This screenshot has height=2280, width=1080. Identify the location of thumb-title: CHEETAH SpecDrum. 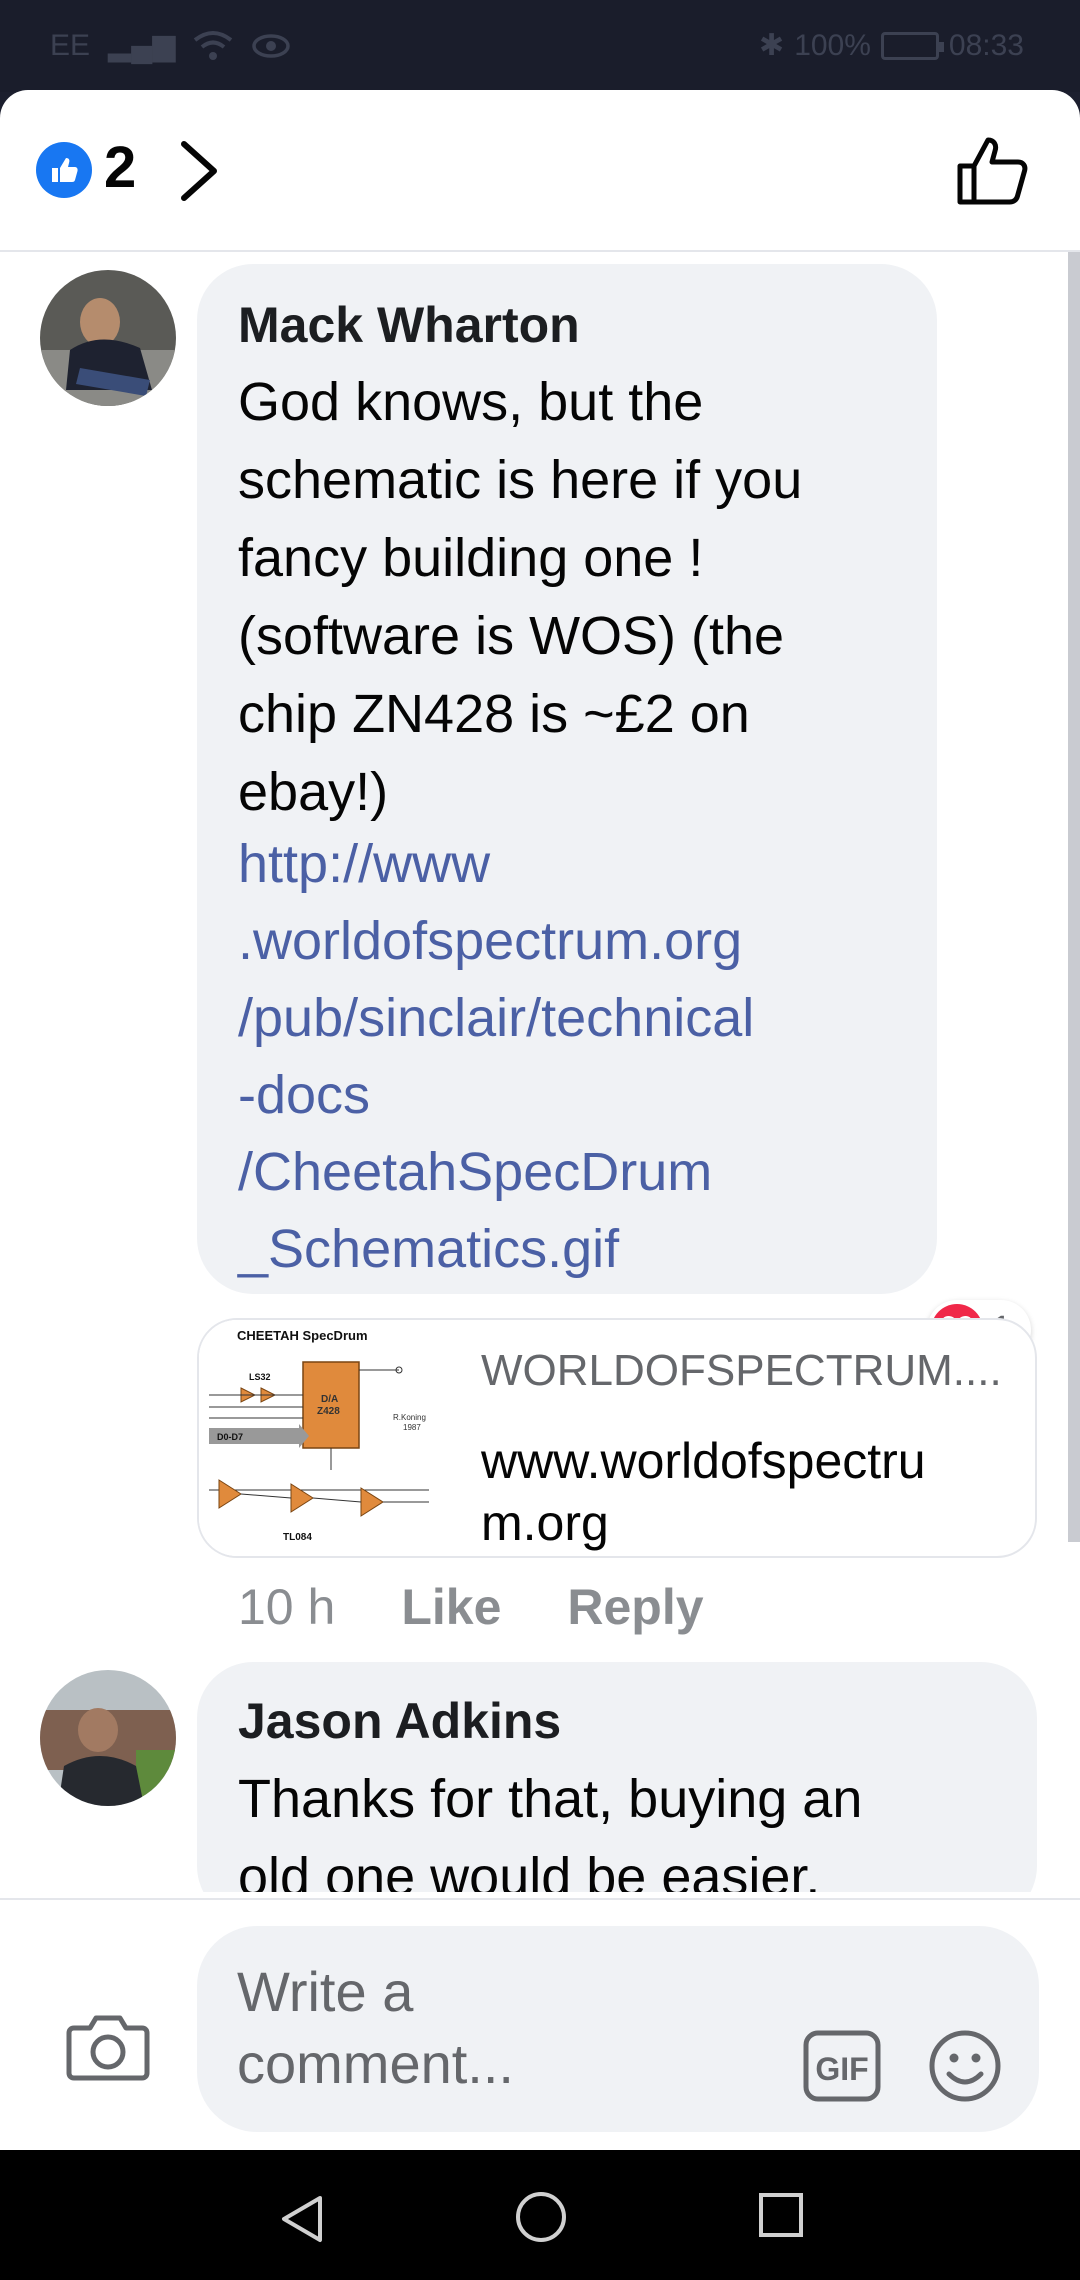
(302, 1335).